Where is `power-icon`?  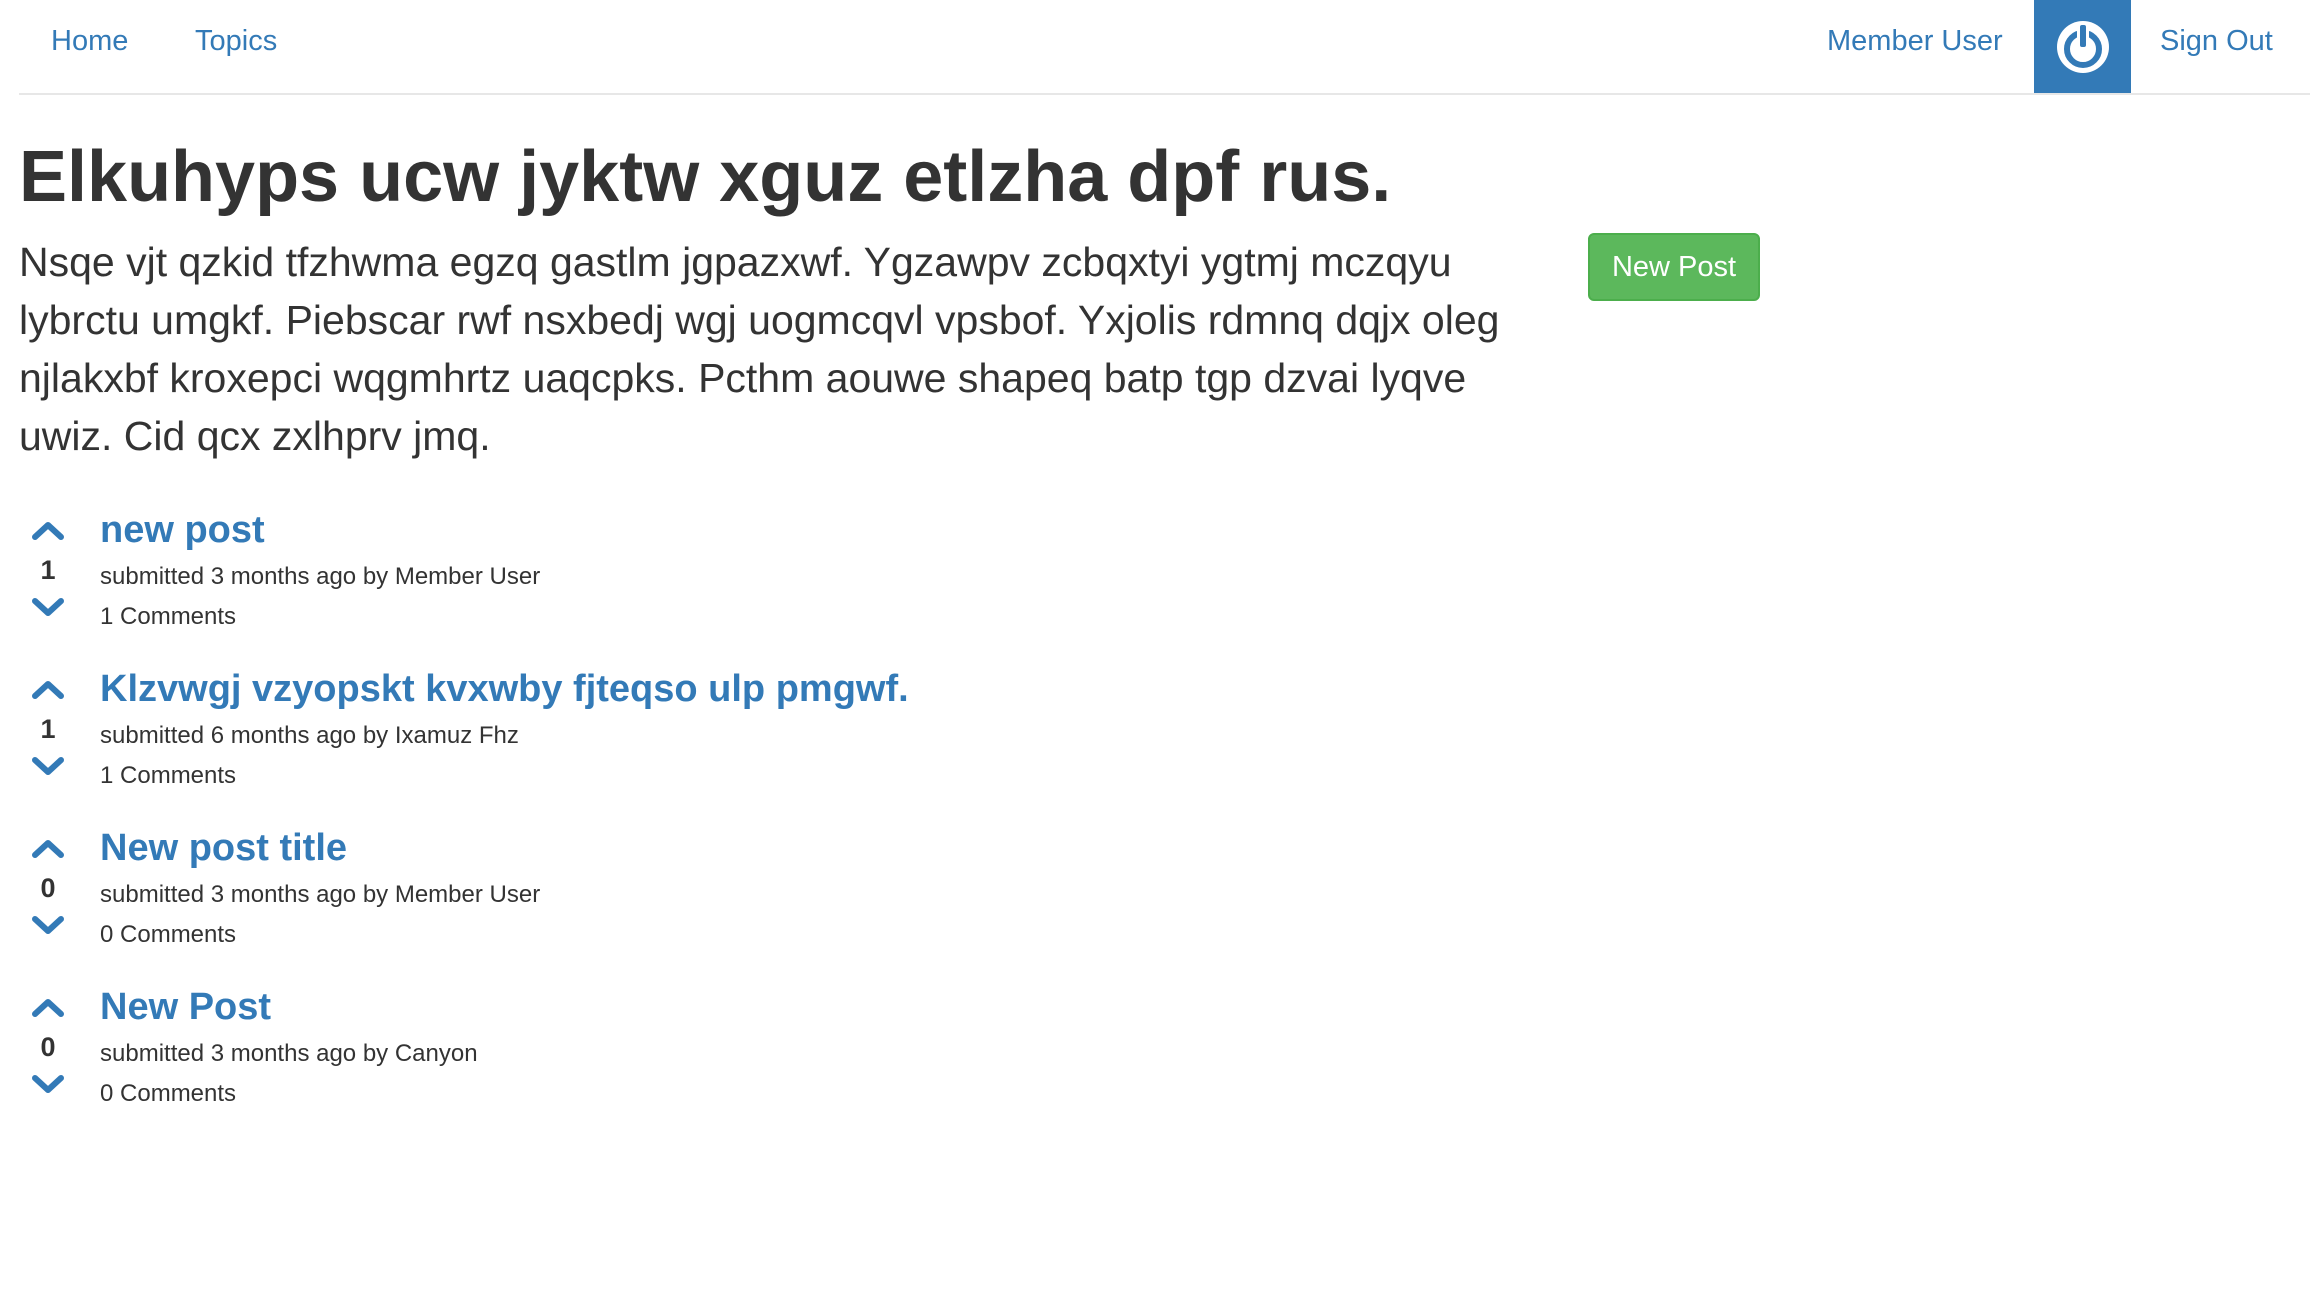
power-icon is located at coordinates (2082, 46).